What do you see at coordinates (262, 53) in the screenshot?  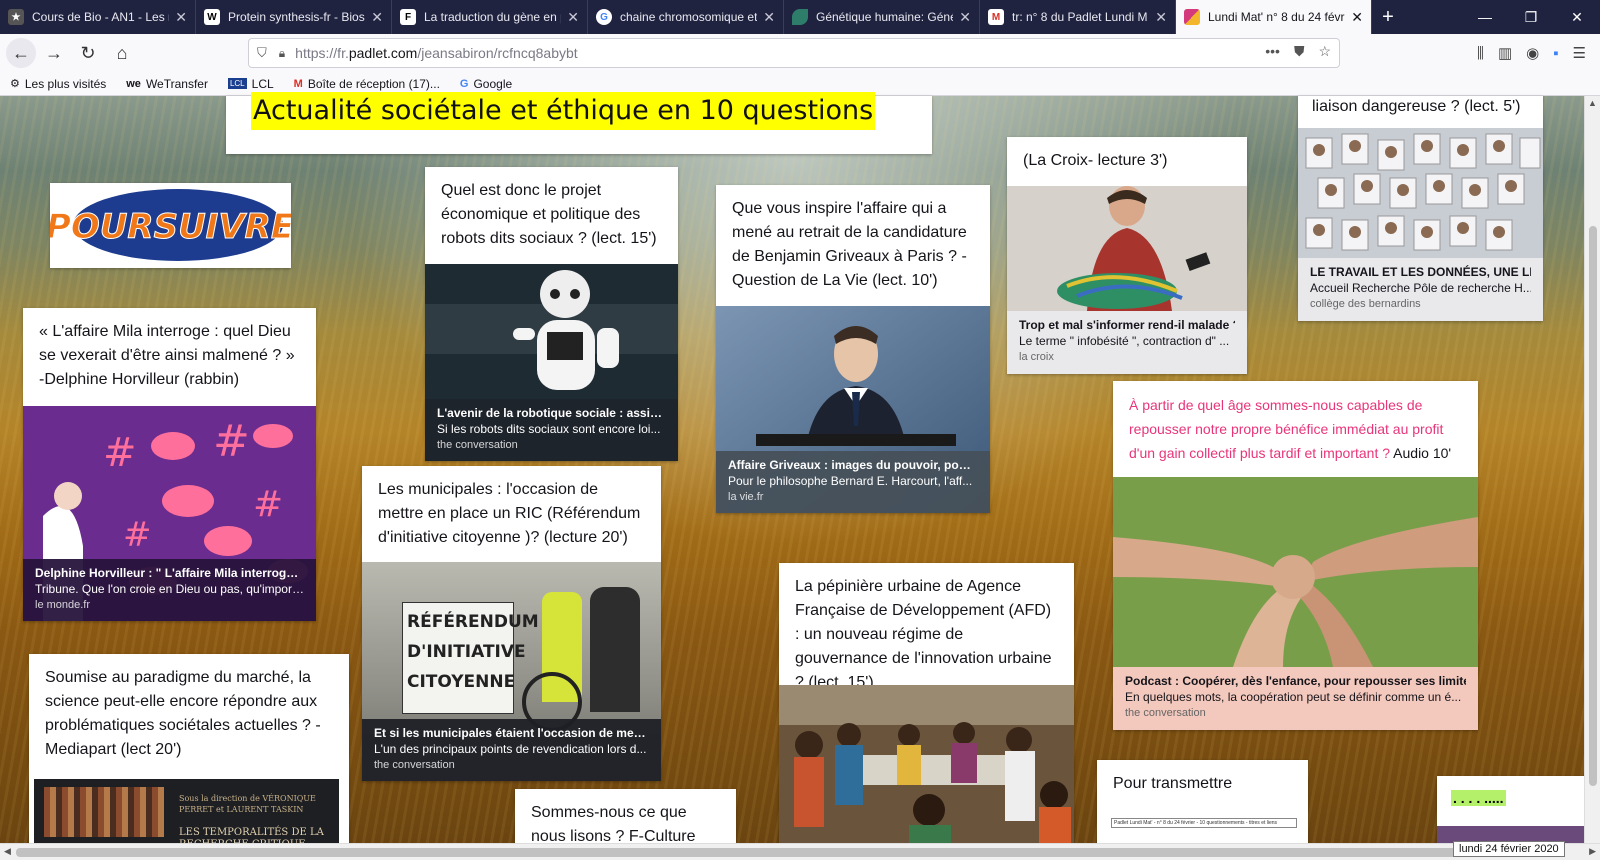 I see `shield-icon: ⛉` at bounding box center [262, 53].